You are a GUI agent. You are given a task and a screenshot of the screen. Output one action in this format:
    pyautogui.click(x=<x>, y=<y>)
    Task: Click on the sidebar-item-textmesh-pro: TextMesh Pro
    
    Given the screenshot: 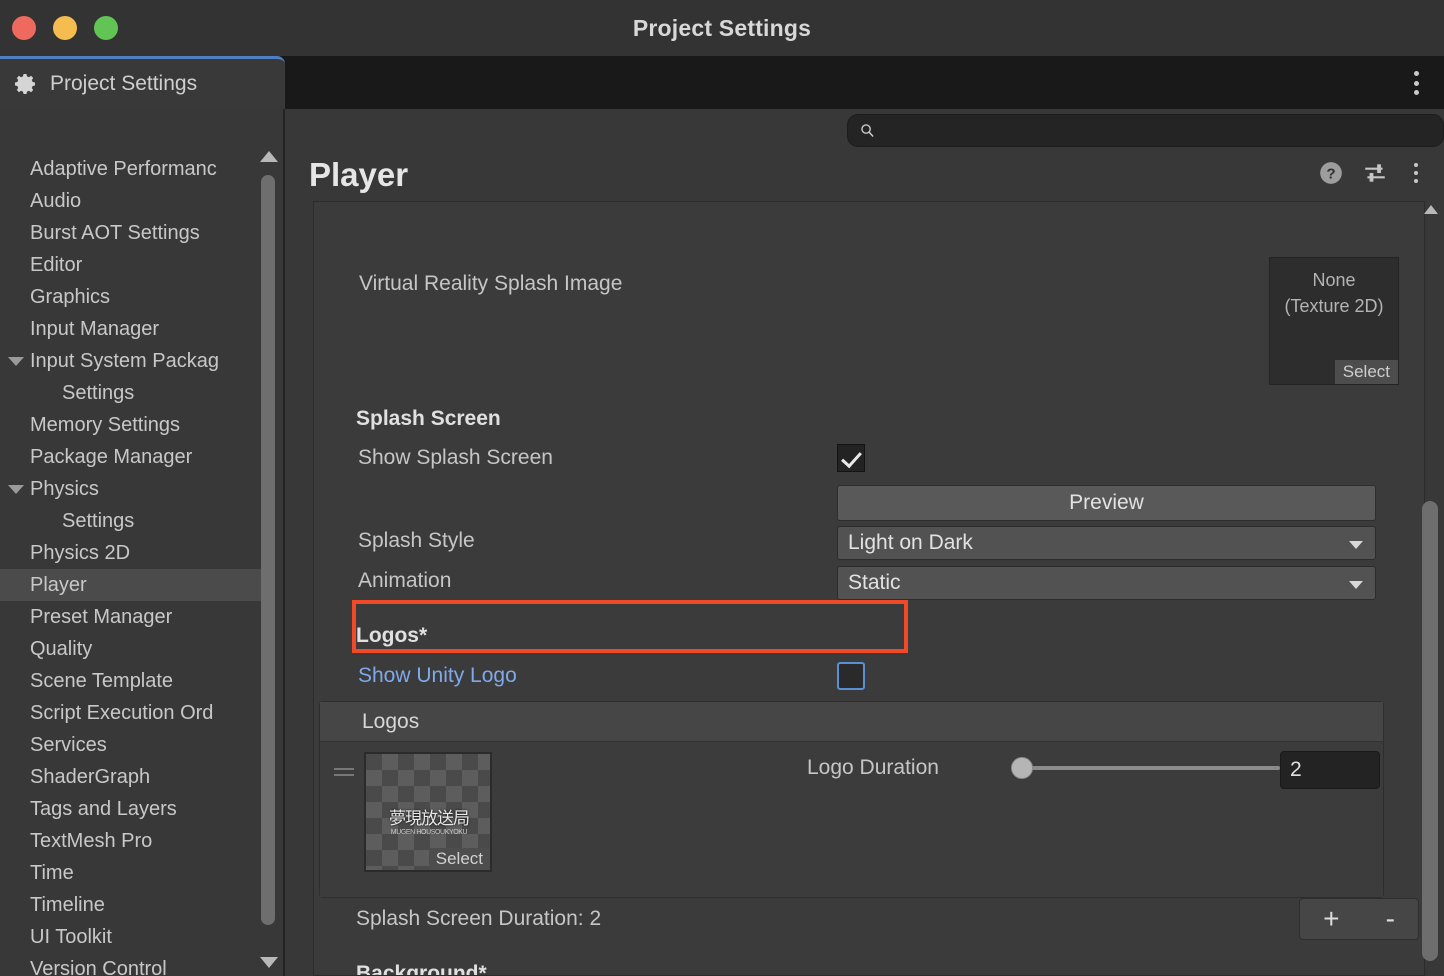 What is the action you would take?
    pyautogui.click(x=131, y=841)
    